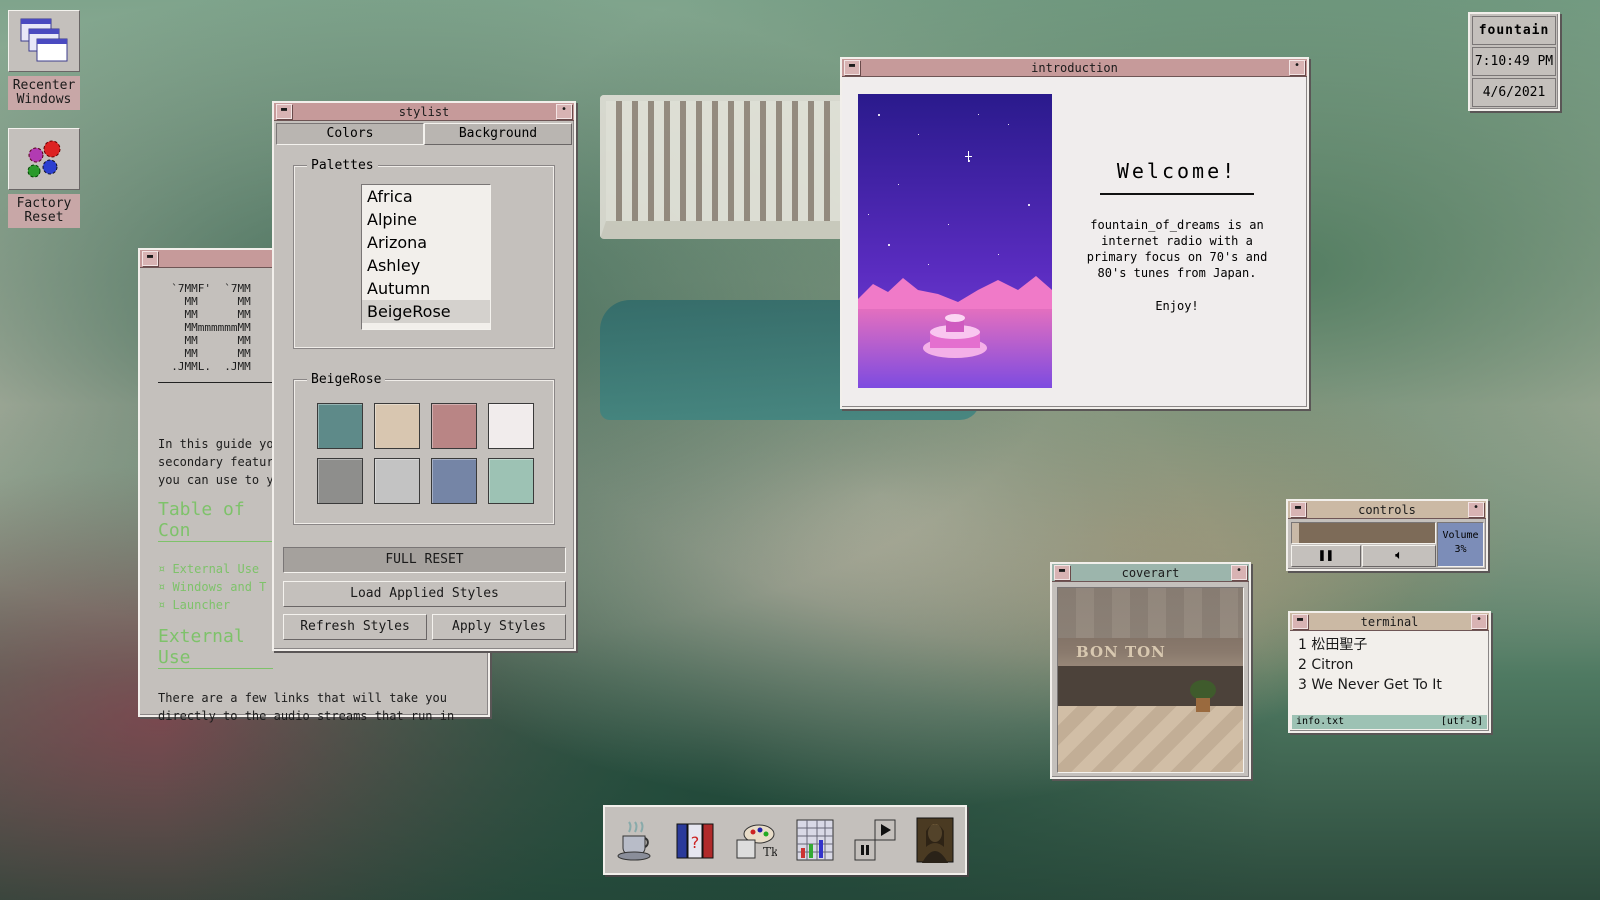 This screenshot has height=900, width=1600. I want to click on launcher-dock: ? Tk, so click(785, 840).